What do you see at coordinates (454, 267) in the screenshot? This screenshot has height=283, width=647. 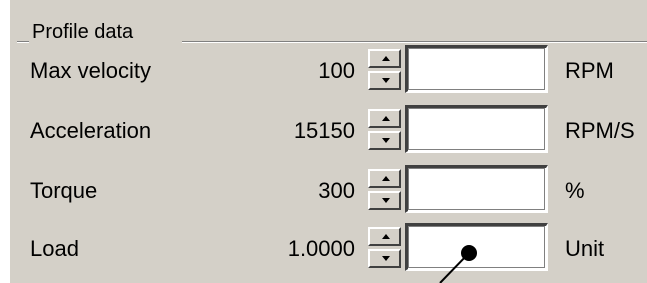 I see `pointer-annotation` at bounding box center [454, 267].